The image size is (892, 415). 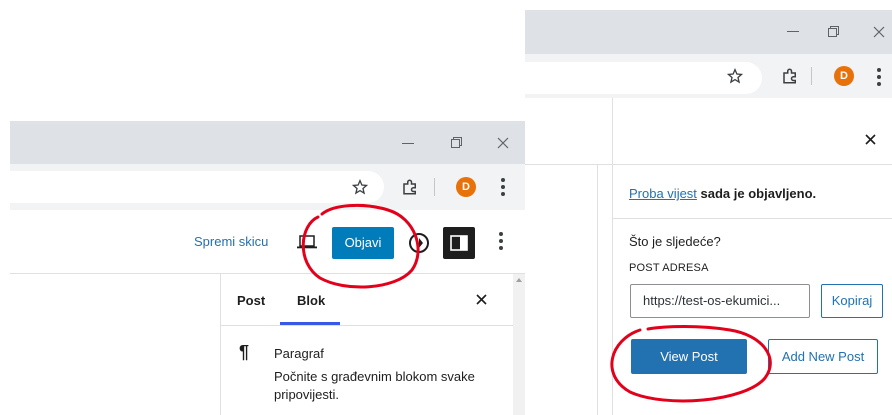 What do you see at coordinates (307, 242) in the screenshot?
I see `preview-device-icon` at bounding box center [307, 242].